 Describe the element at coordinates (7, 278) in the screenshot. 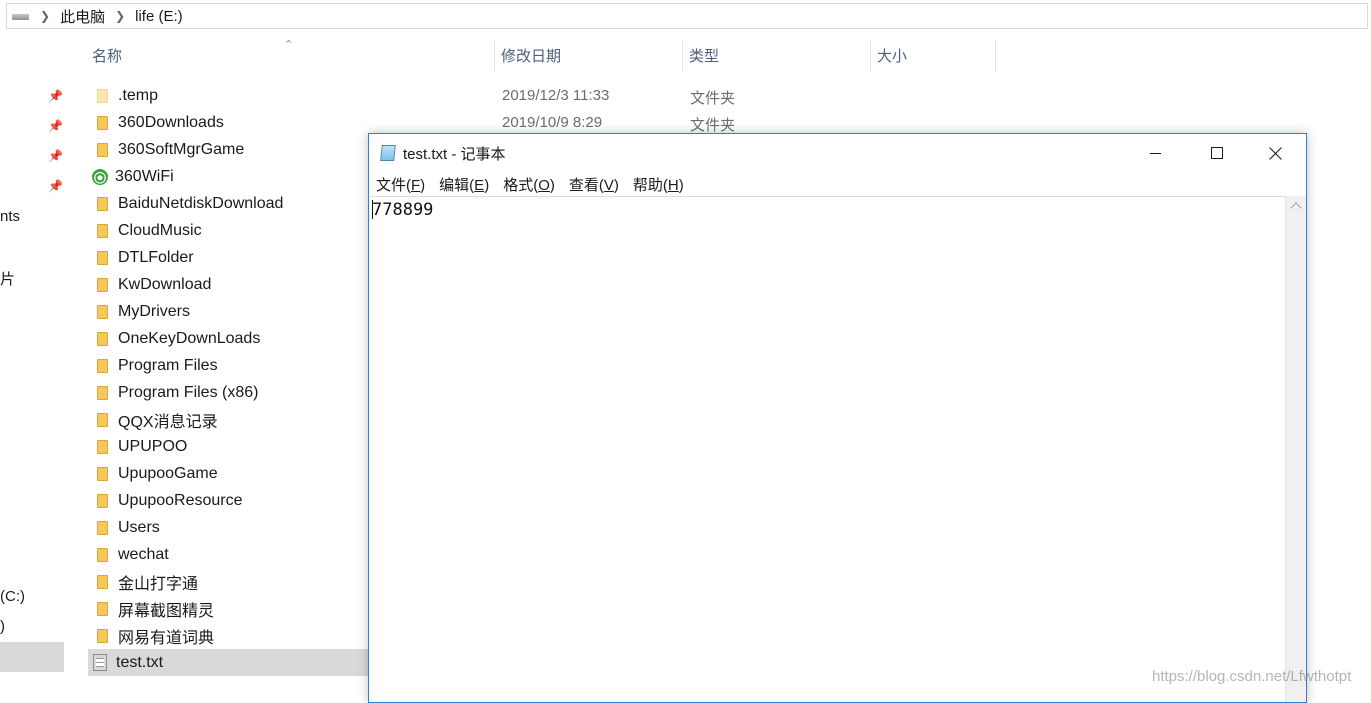

I see `nav-item-pictures: 片` at that location.